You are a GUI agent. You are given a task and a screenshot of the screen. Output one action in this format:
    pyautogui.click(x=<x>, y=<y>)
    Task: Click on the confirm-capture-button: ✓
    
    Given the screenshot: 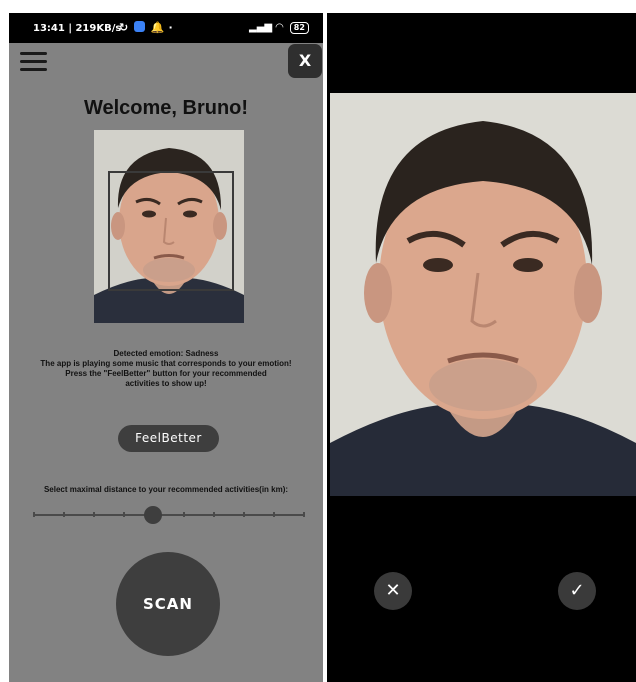 What is the action you would take?
    pyautogui.click(x=577, y=591)
    